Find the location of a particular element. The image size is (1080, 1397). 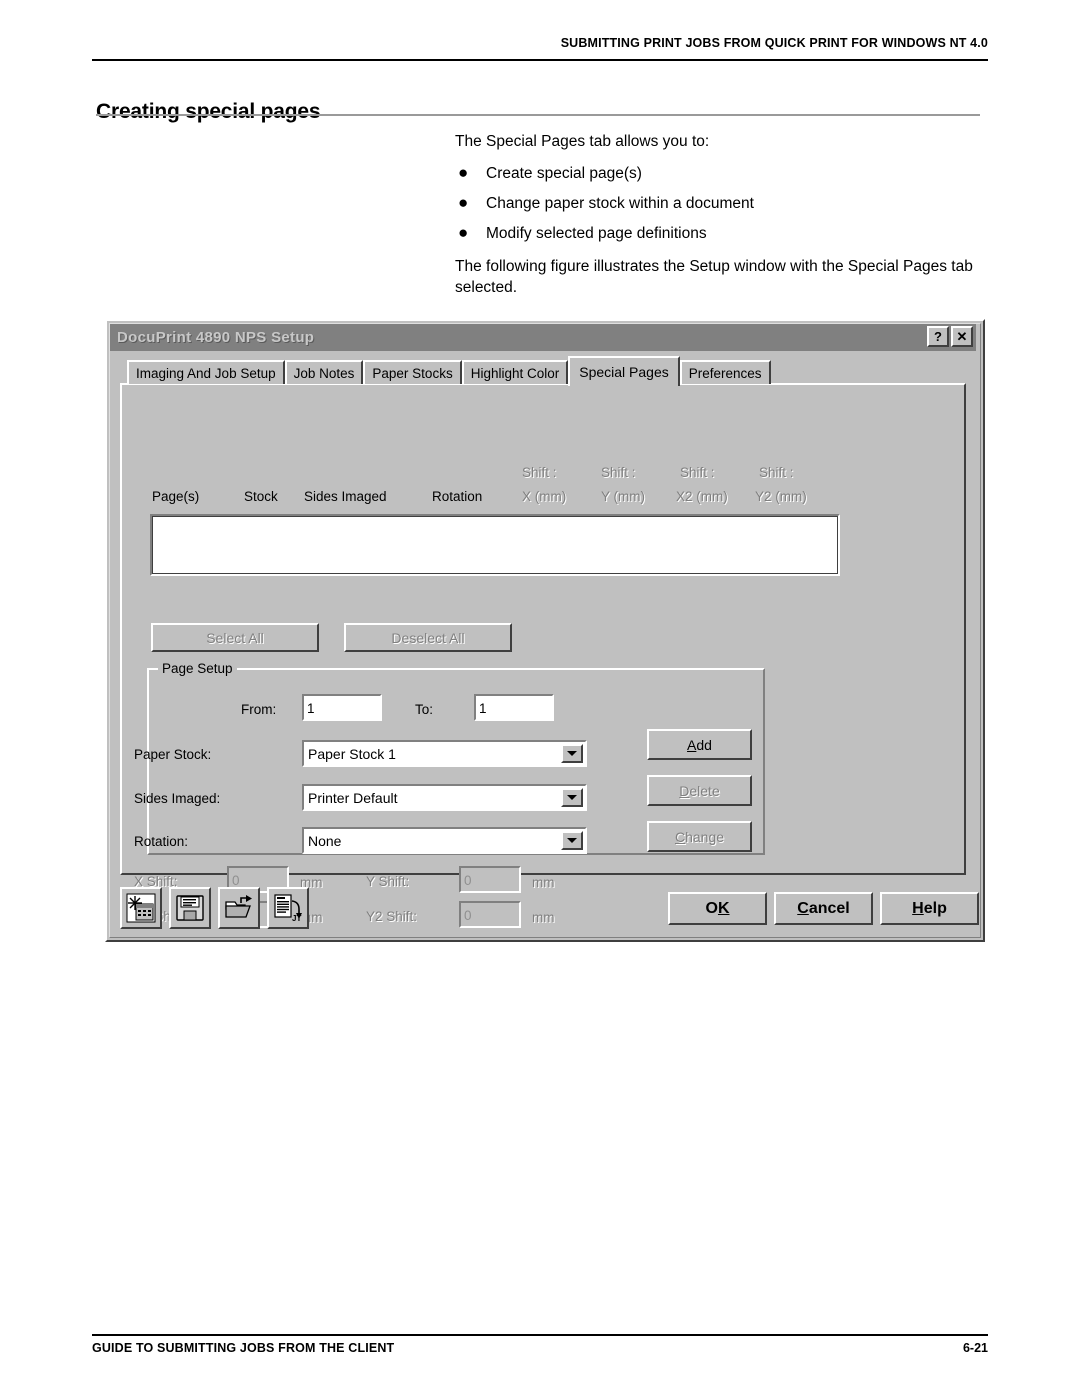

footer-rule is located at coordinates (540, 1335).